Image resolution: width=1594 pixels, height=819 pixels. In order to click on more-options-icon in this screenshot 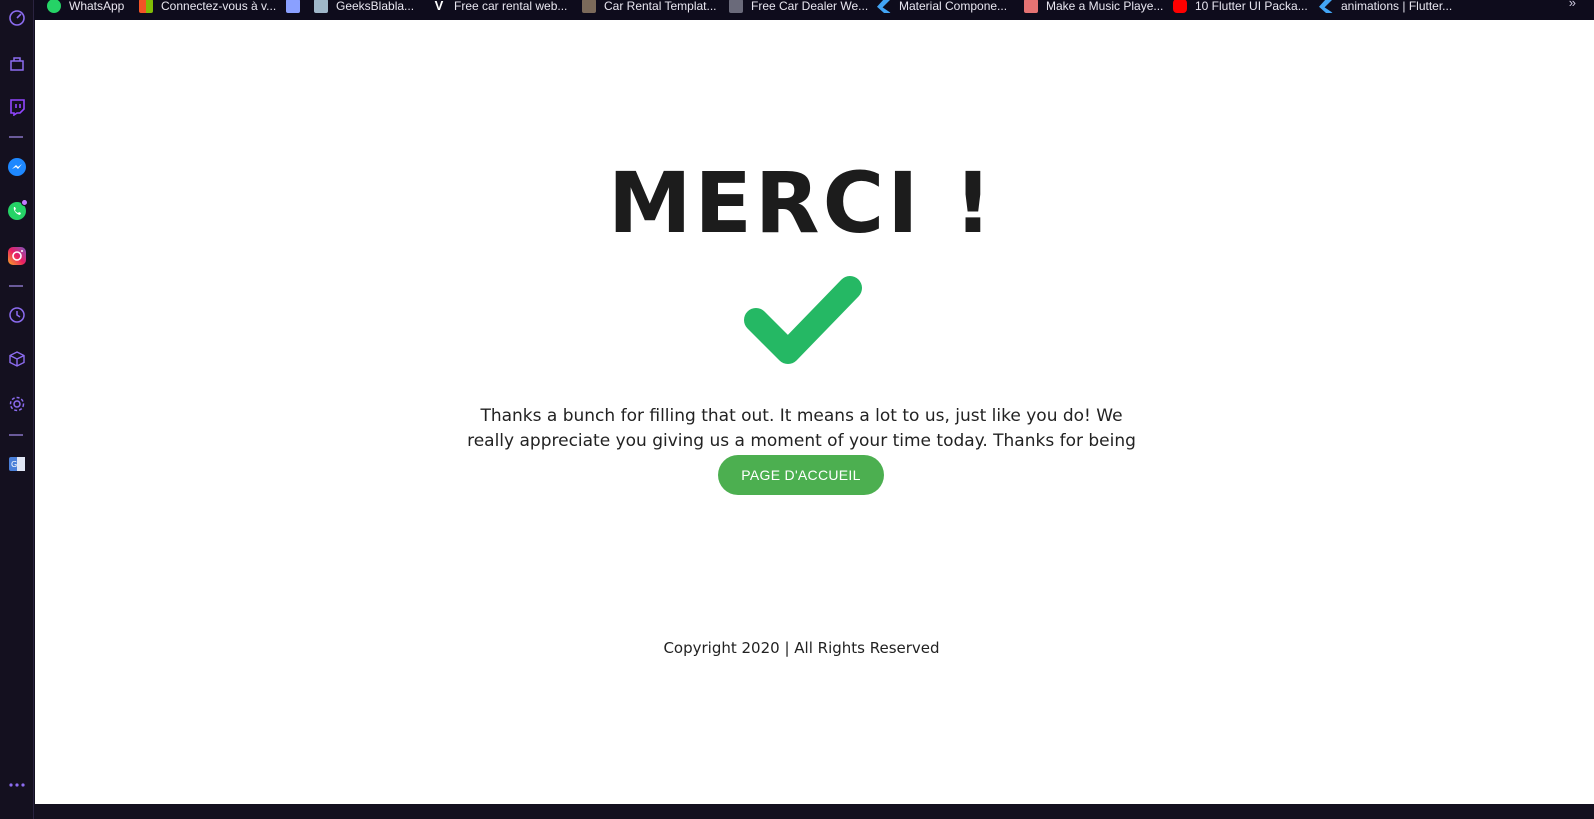, I will do `click(17, 785)`.